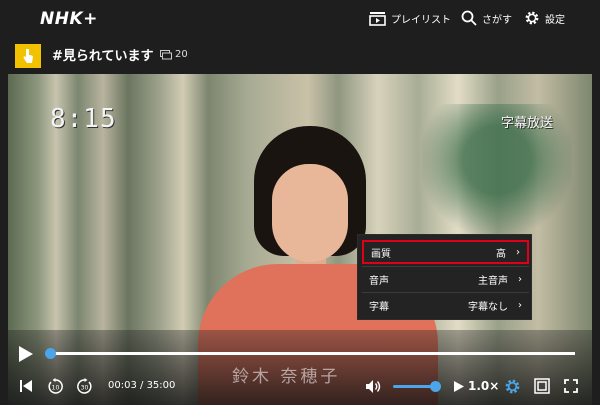  I want to click on program-thumbnail, so click(28, 56).